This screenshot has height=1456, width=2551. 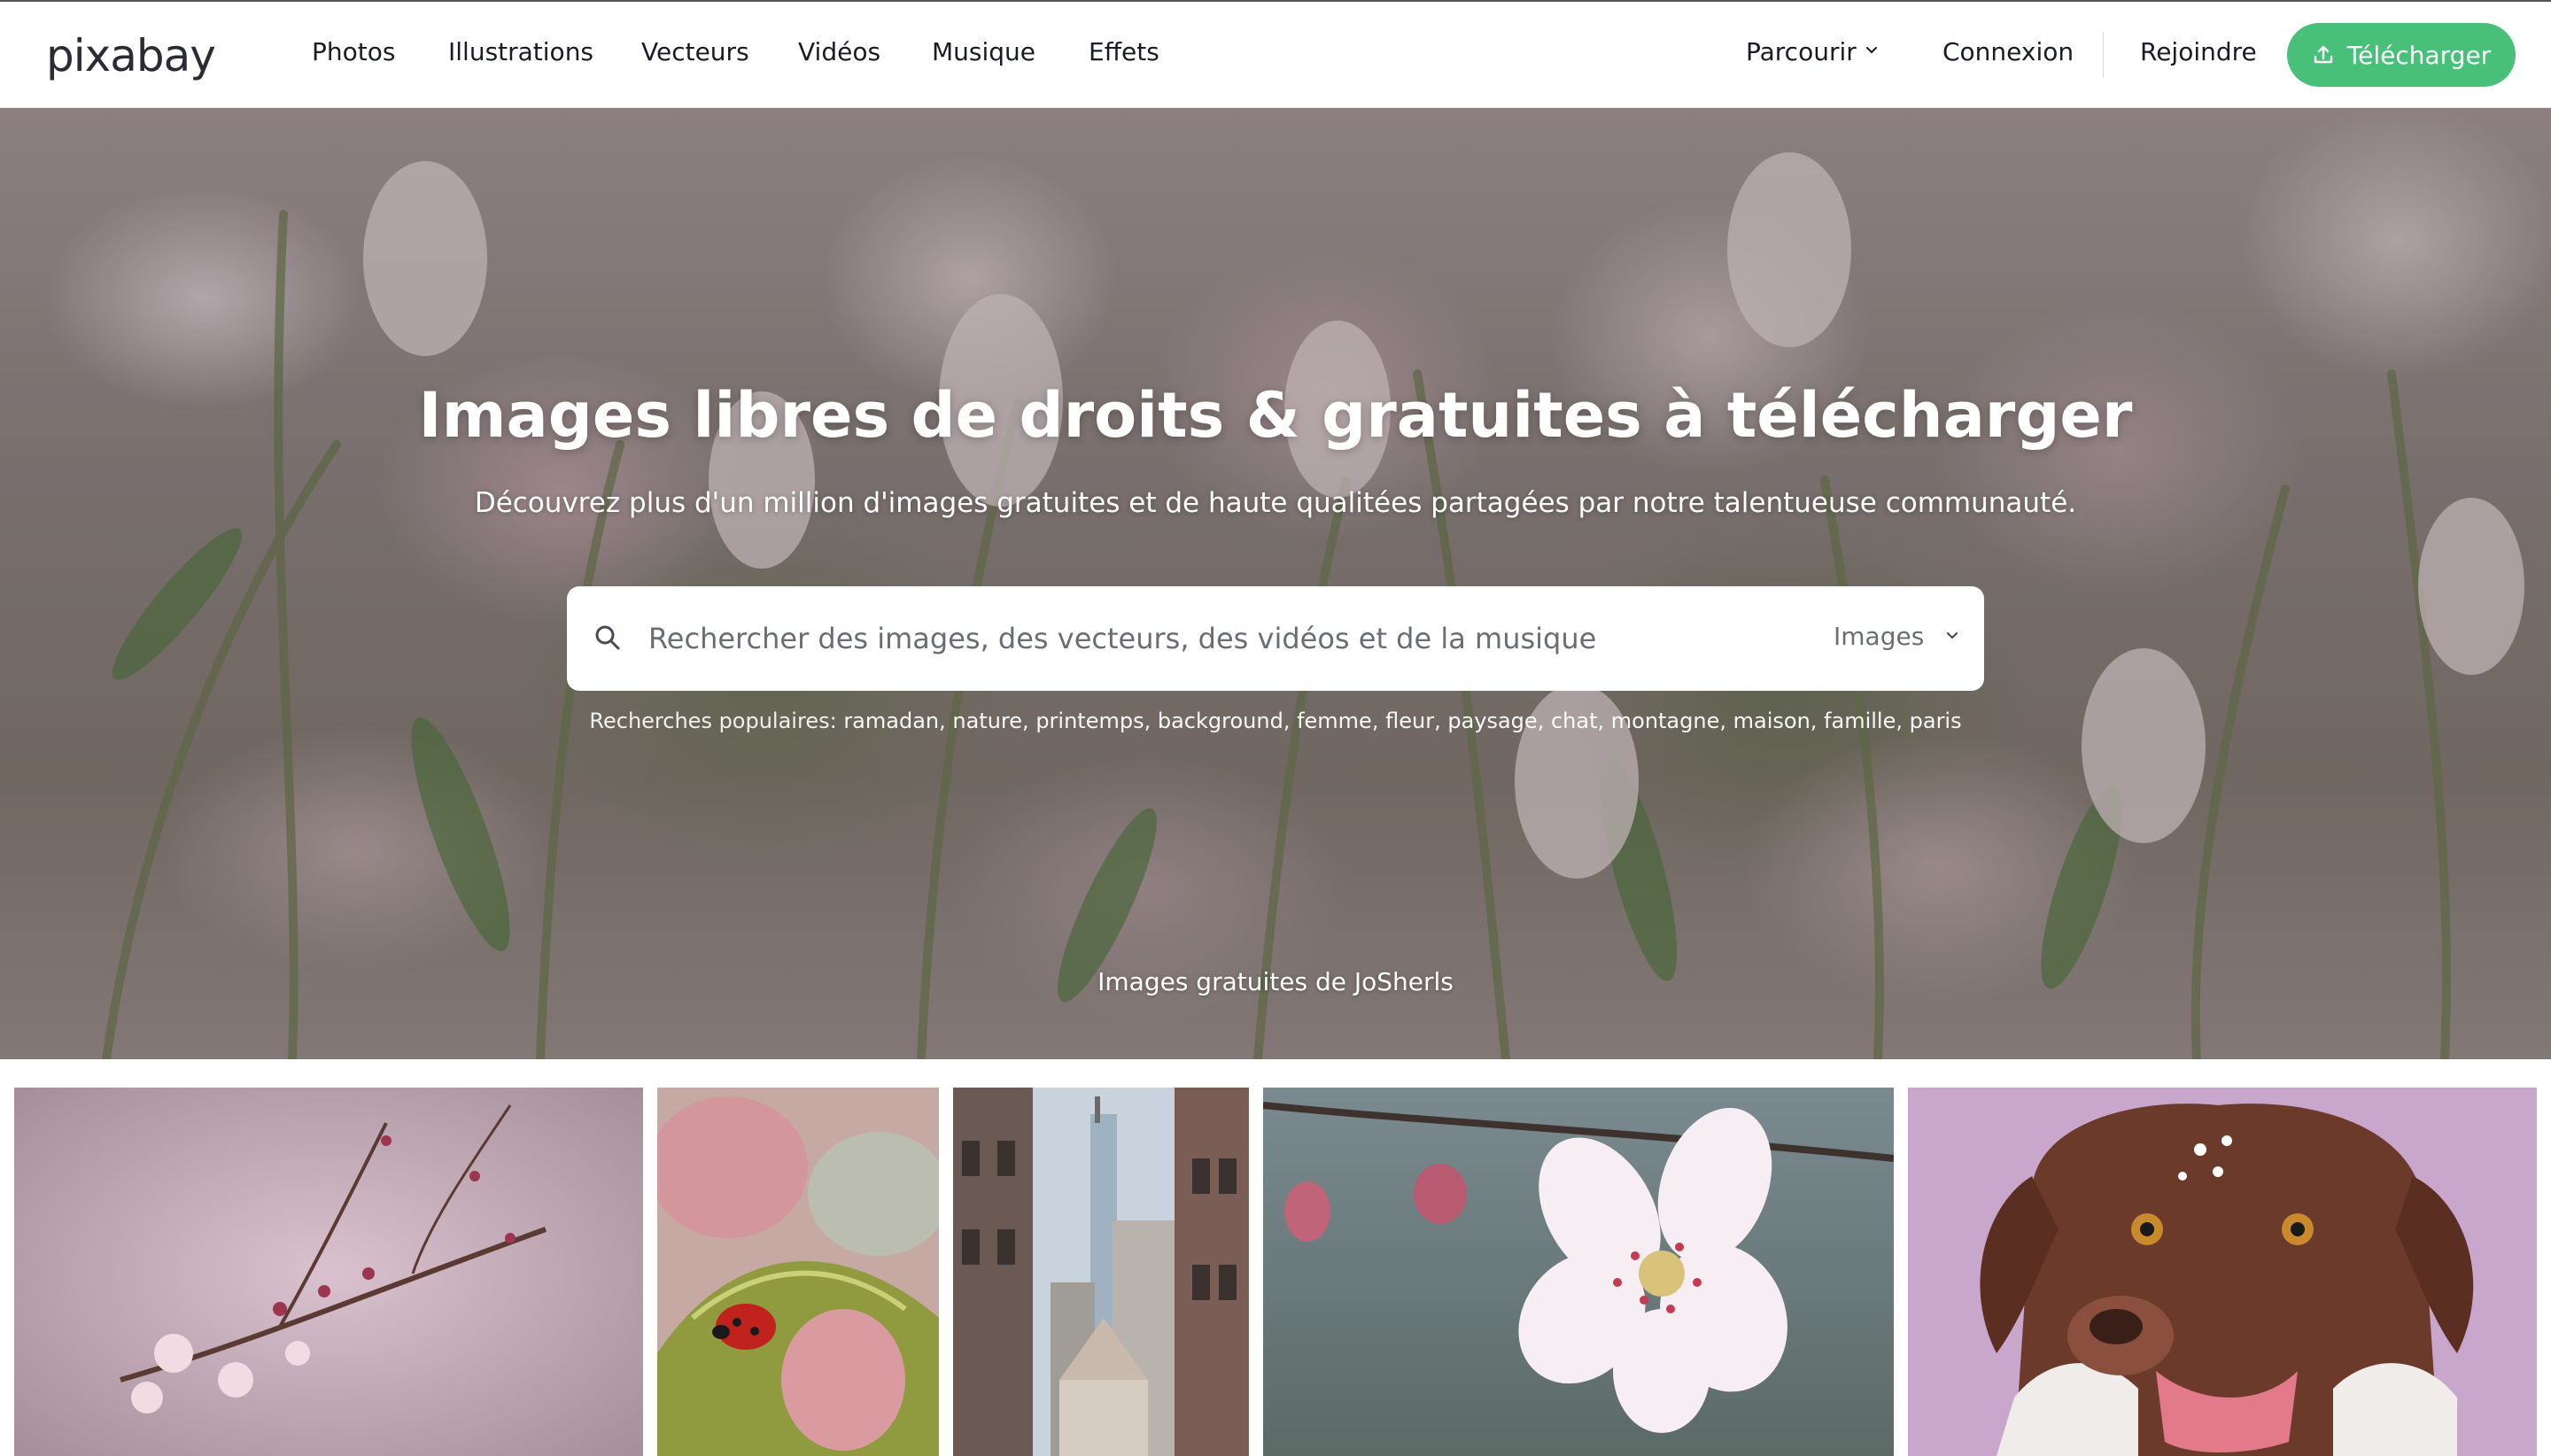 What do you see at coordinates (1492, 721) in the screenshot?
I see `popular-tag: paysage` at bounding box center [1492, 721].